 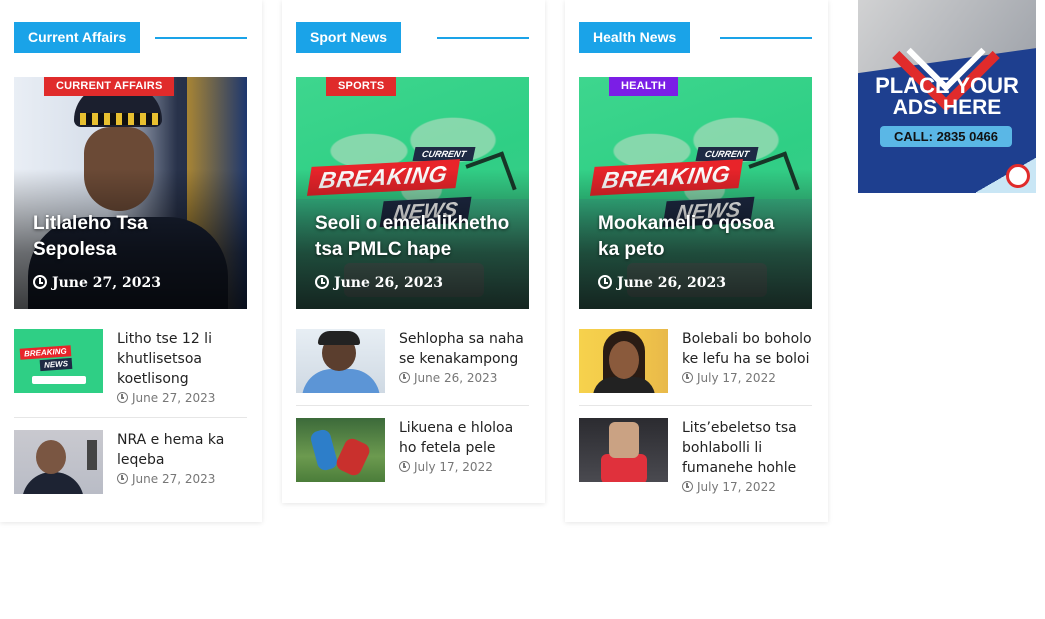 I want to click on ad-subheadline: ADS HERE, so click(x=947, y=107).